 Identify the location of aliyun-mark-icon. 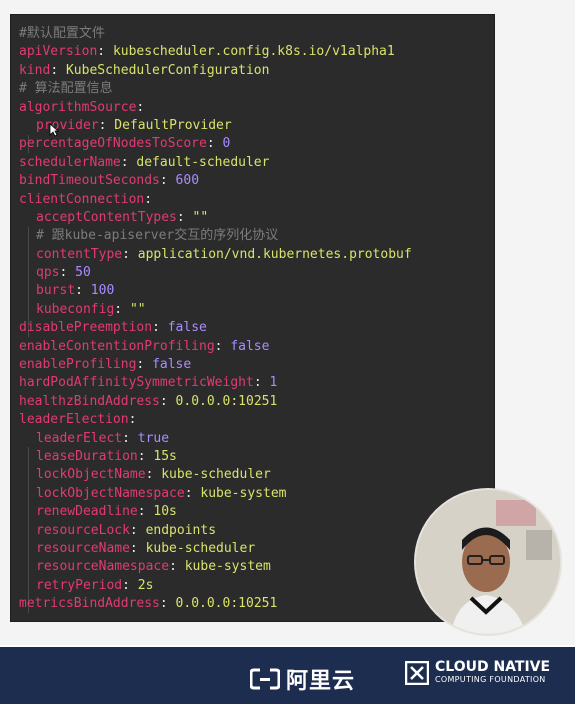
(265, 679).